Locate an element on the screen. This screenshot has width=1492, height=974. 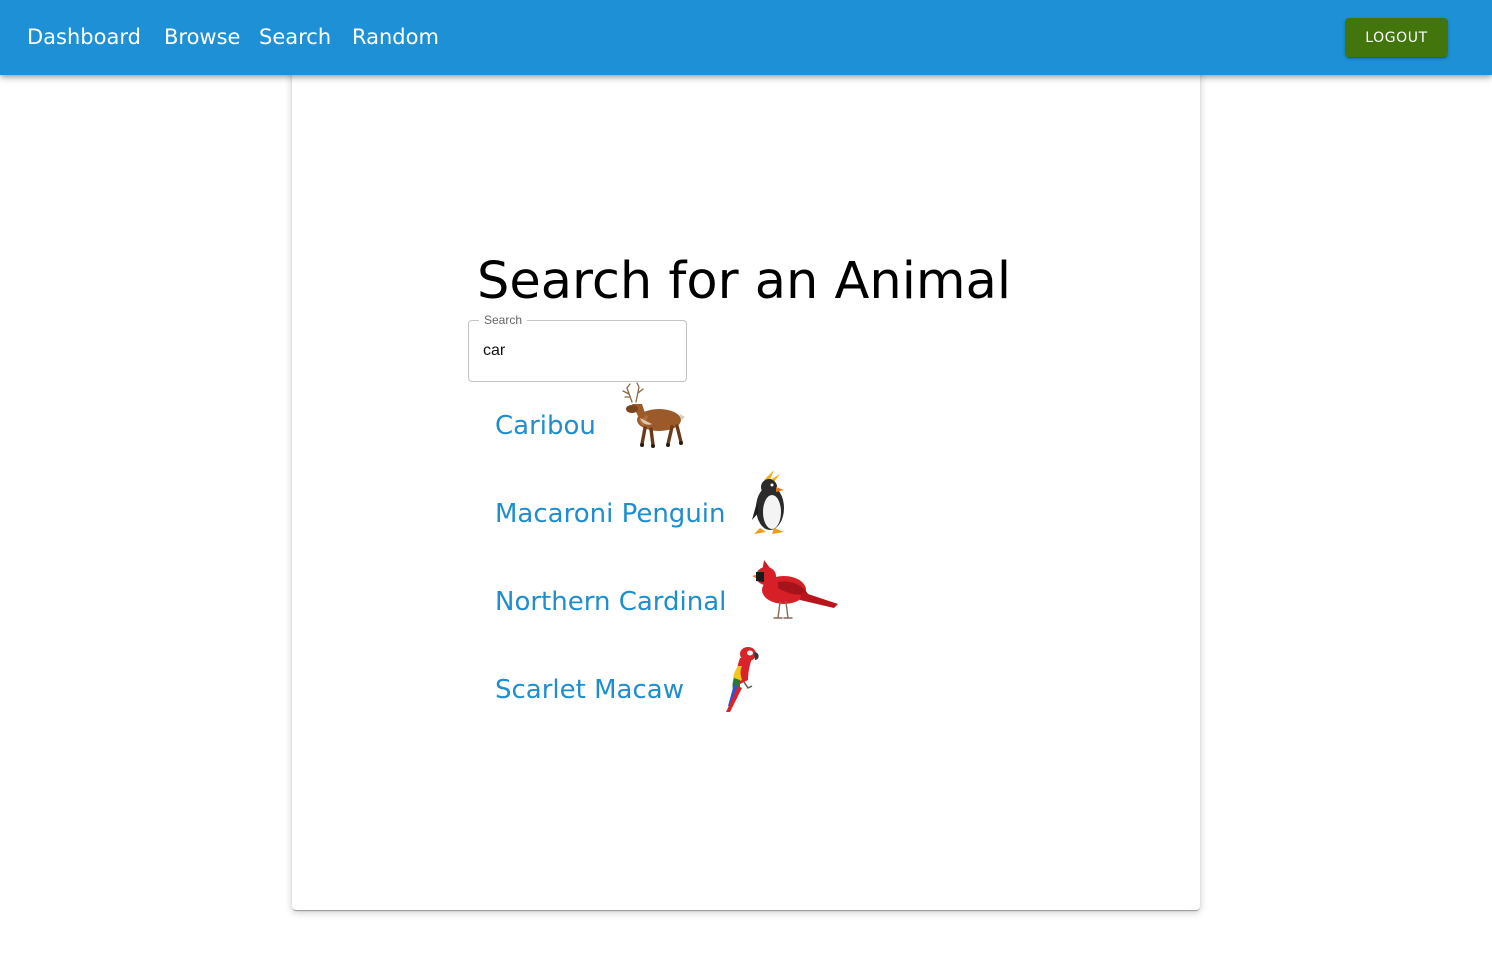
search-input is located at coordinates (578, 351).